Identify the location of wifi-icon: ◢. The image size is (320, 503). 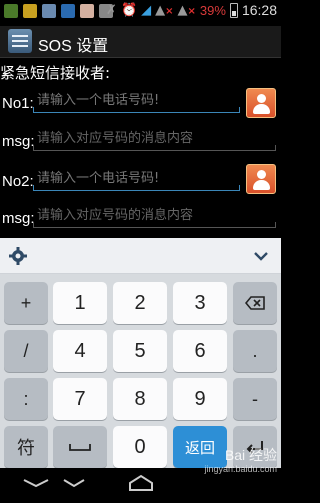
(146, 10).